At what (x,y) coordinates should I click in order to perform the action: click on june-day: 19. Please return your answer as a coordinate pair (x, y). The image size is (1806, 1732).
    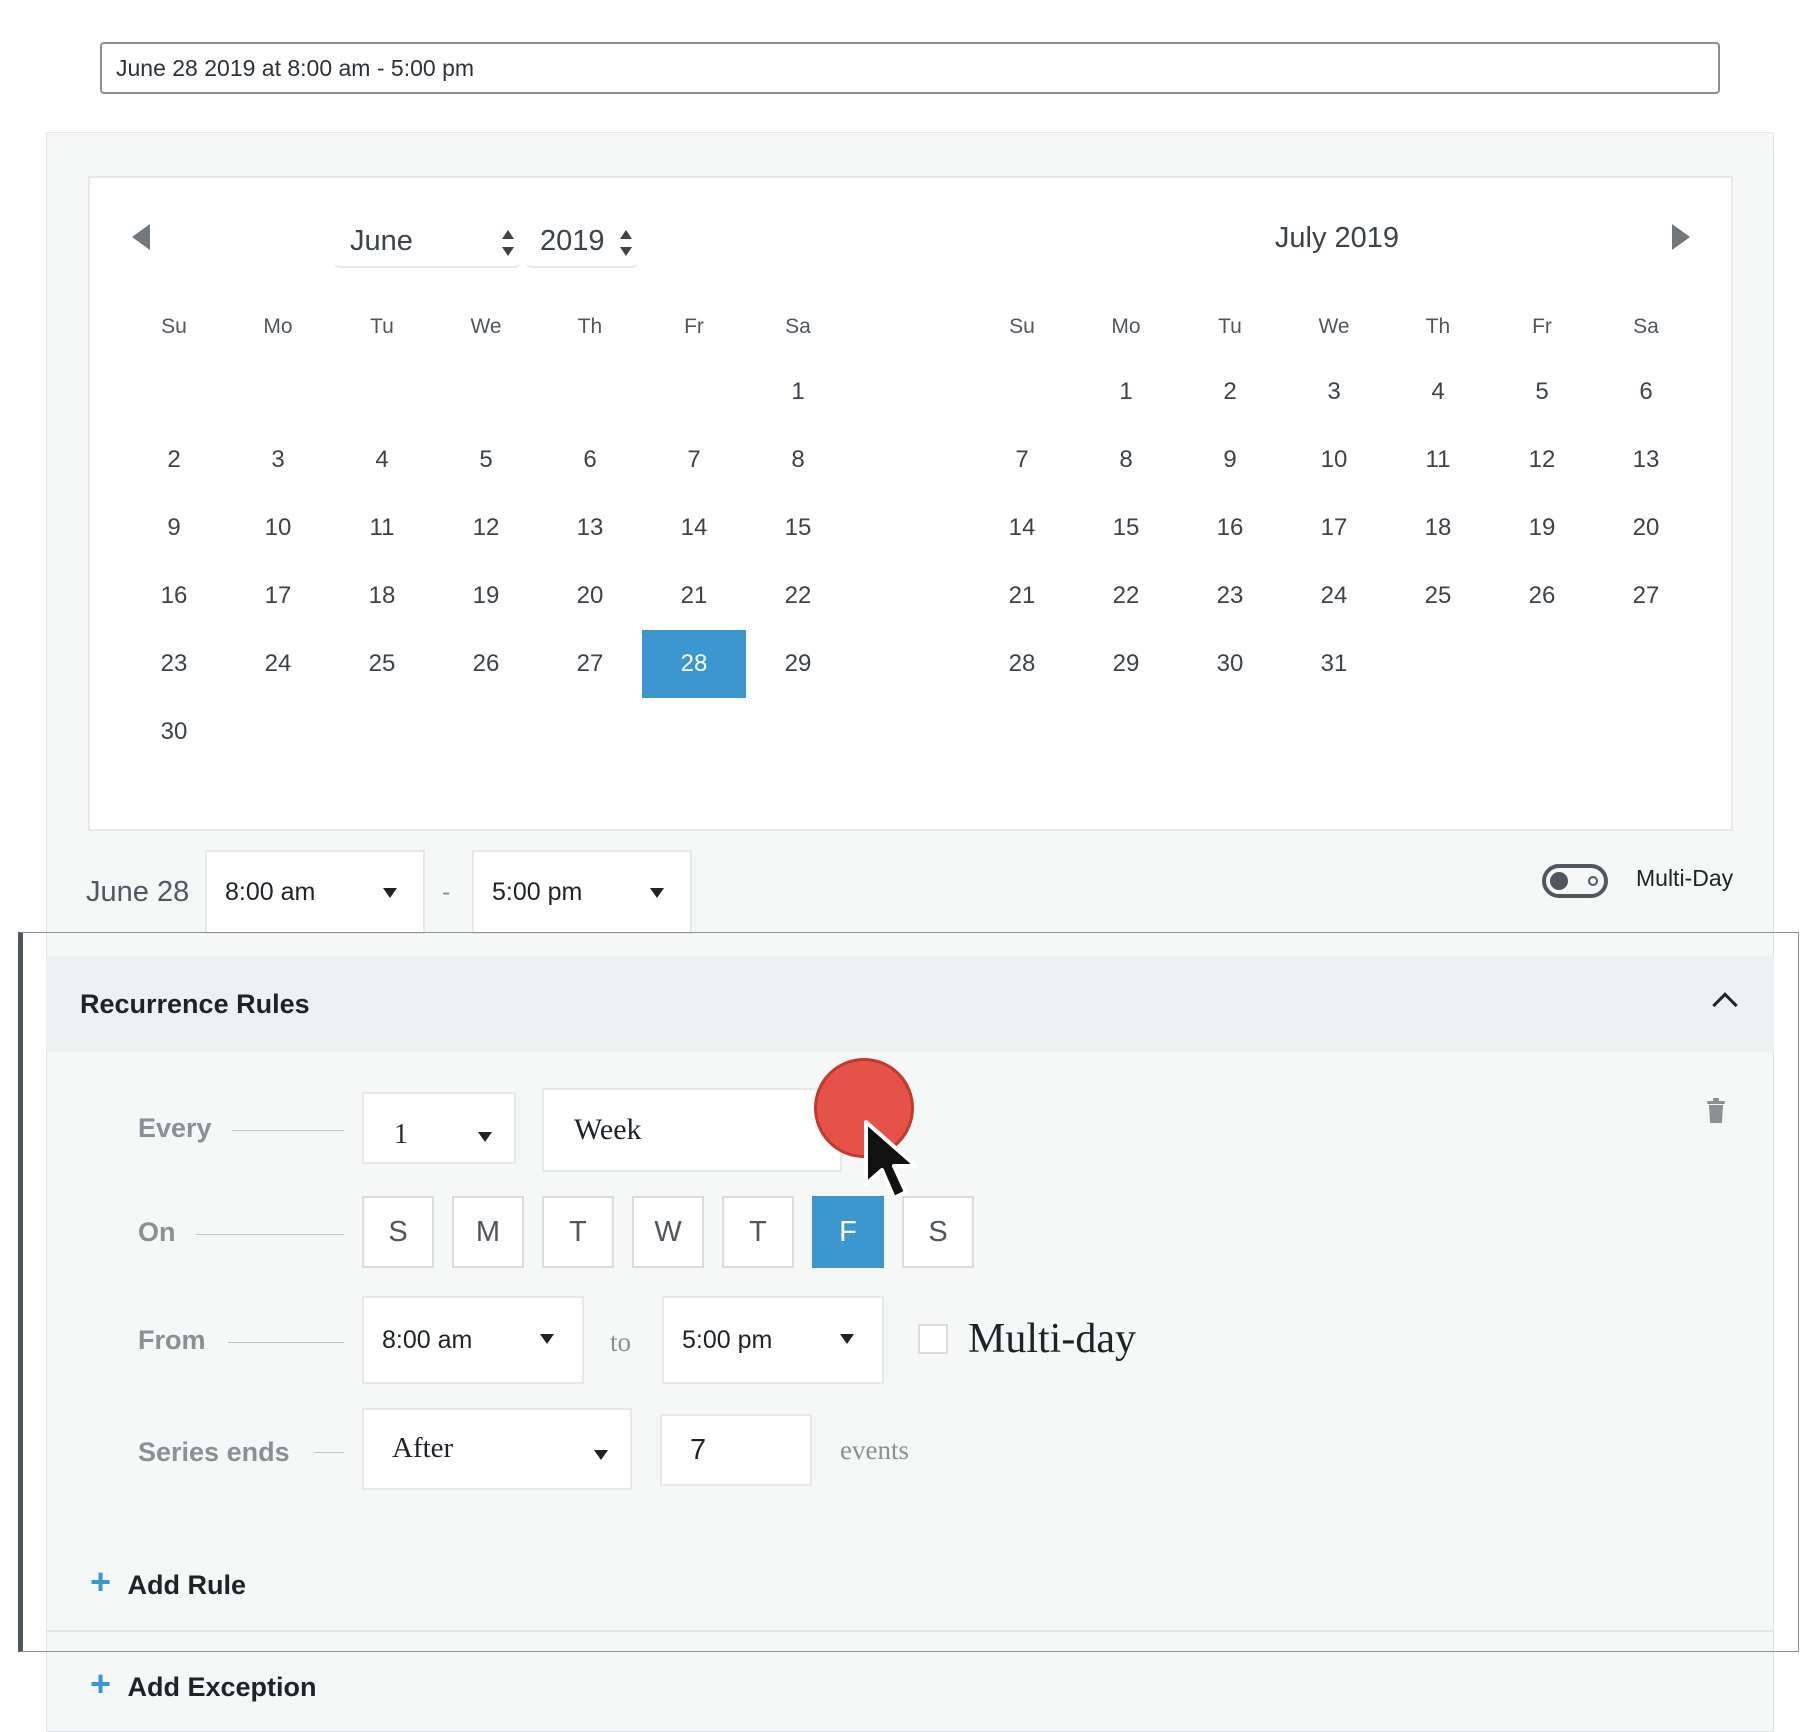
    Looking at the image, I should click on (486, 596).